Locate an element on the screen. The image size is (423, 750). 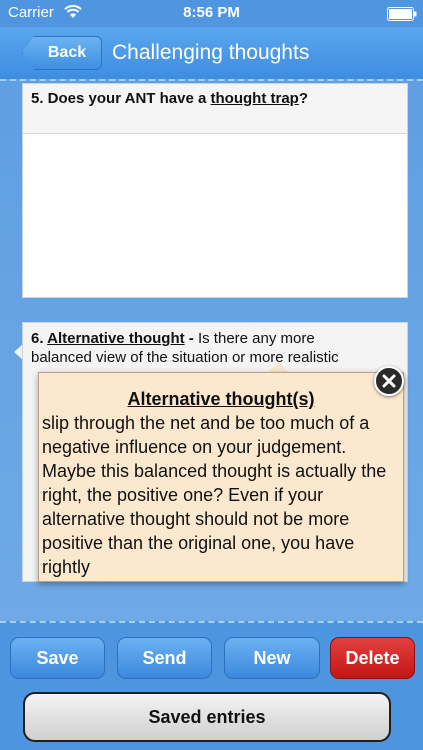
new-button: New is located at coordinates (272, 658).